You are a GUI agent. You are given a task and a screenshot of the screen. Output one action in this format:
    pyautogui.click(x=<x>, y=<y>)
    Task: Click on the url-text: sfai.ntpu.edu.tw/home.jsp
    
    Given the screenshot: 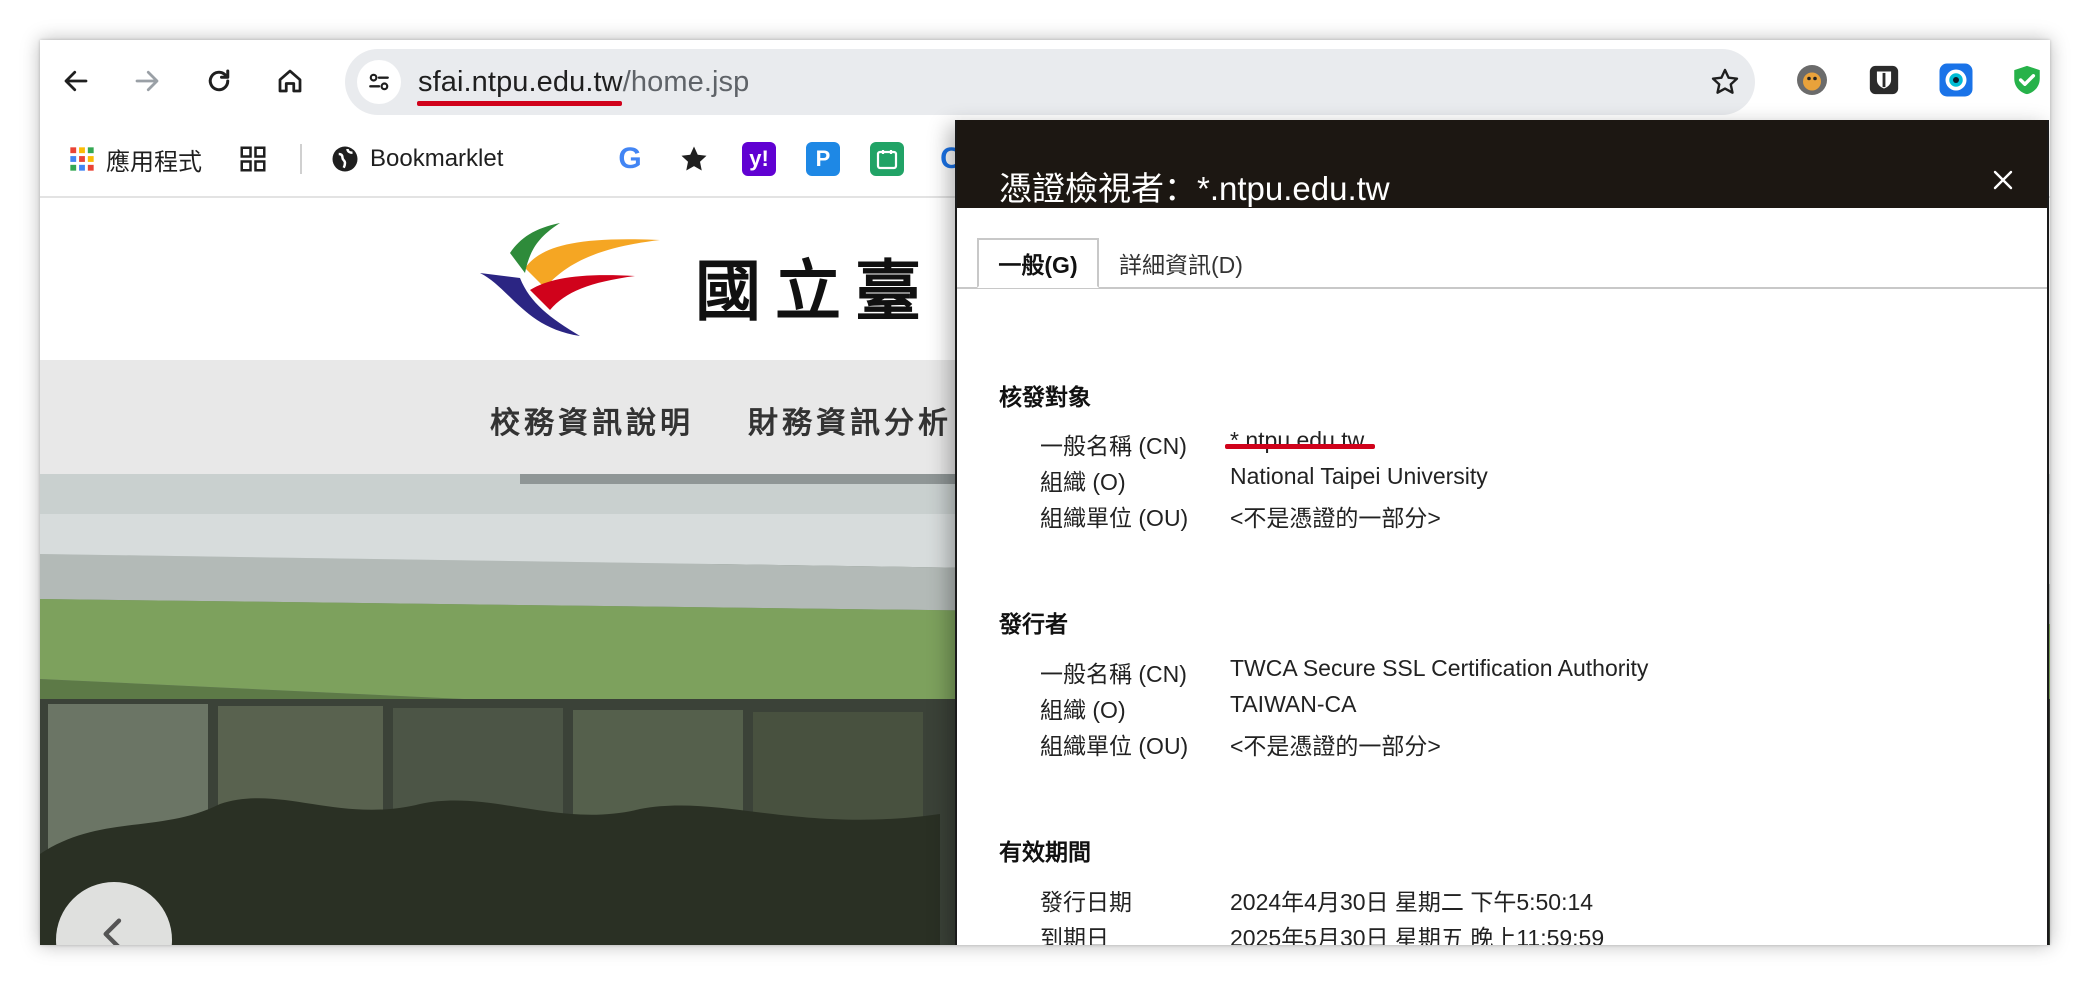 What is the action you would take?
    pyautogui.click(x=583, y=82)
    